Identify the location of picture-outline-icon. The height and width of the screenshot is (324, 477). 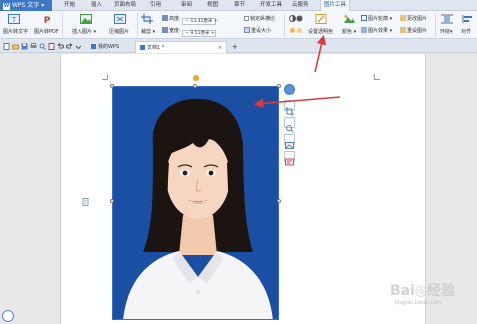
(364, 18).